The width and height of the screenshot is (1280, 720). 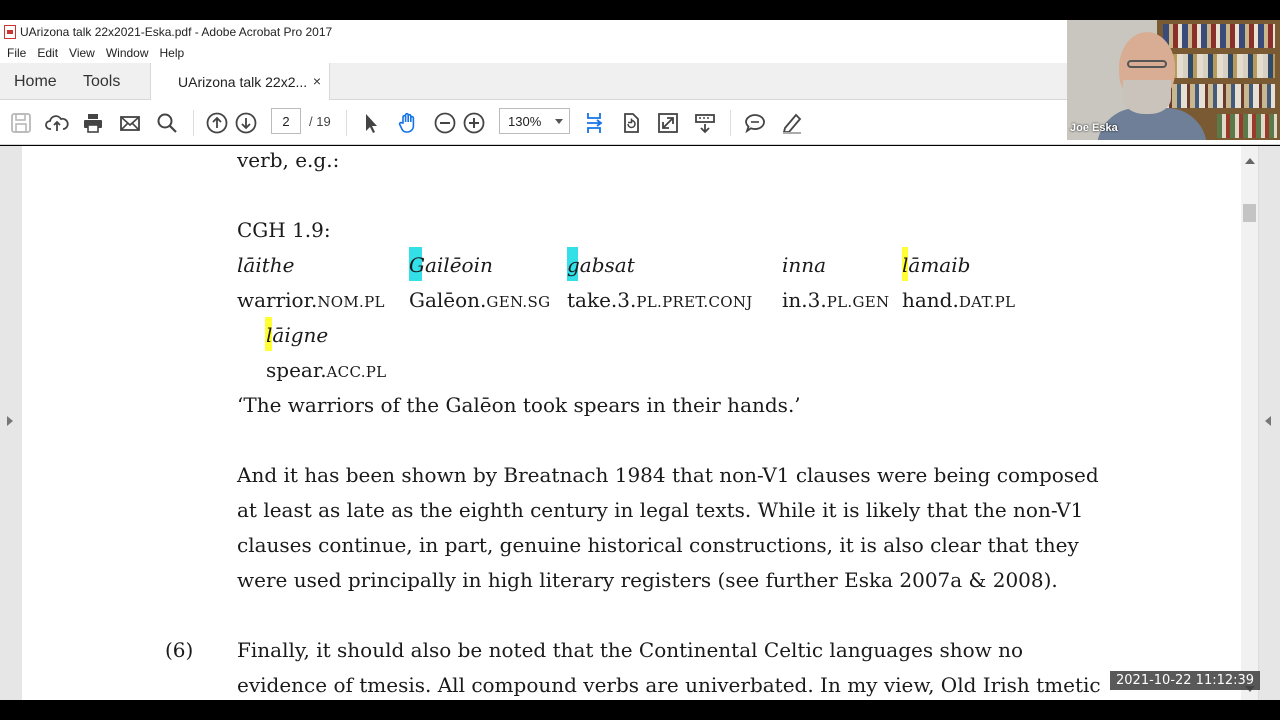 What do you see at coordinates (326, 370) in the screenshot?
I see `gloss-translation: spear.ACC.PL` at bounding box center [326, 370].